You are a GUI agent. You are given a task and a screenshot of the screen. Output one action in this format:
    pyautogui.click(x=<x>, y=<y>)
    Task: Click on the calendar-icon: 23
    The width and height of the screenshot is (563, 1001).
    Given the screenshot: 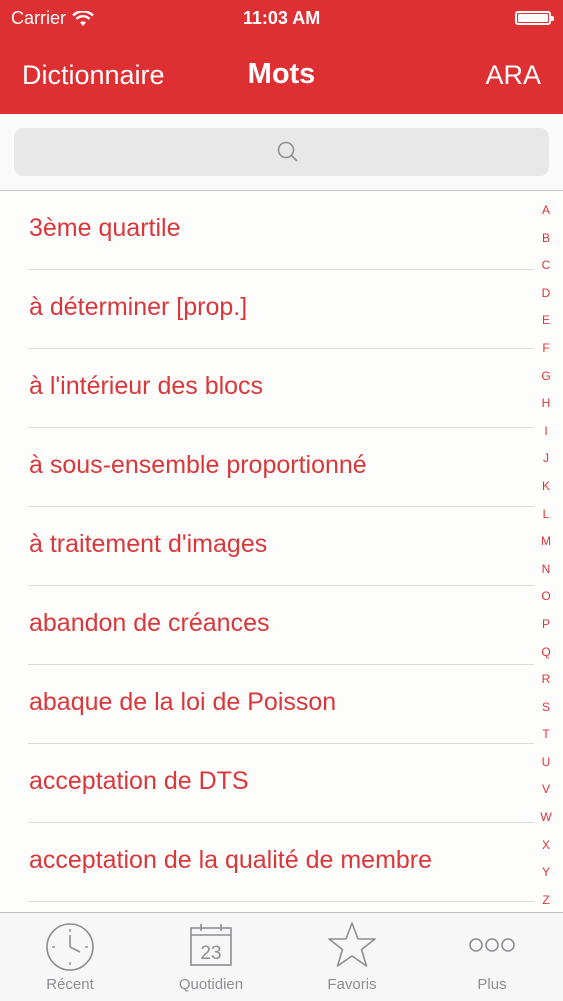 What is the action you would take?
    pyautogui.click(x=211, y=945)
    